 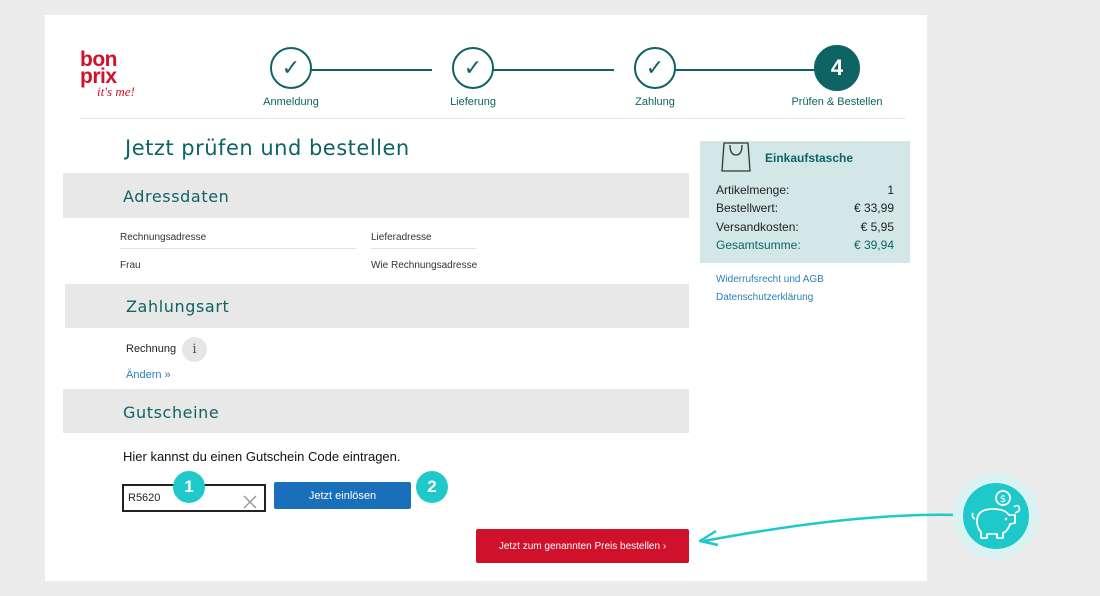 What do you see at coordinates (163, 237) in the screenshot?
I see `billing-address-header: Rechnungsadresse` at bounding box center [163, 237].